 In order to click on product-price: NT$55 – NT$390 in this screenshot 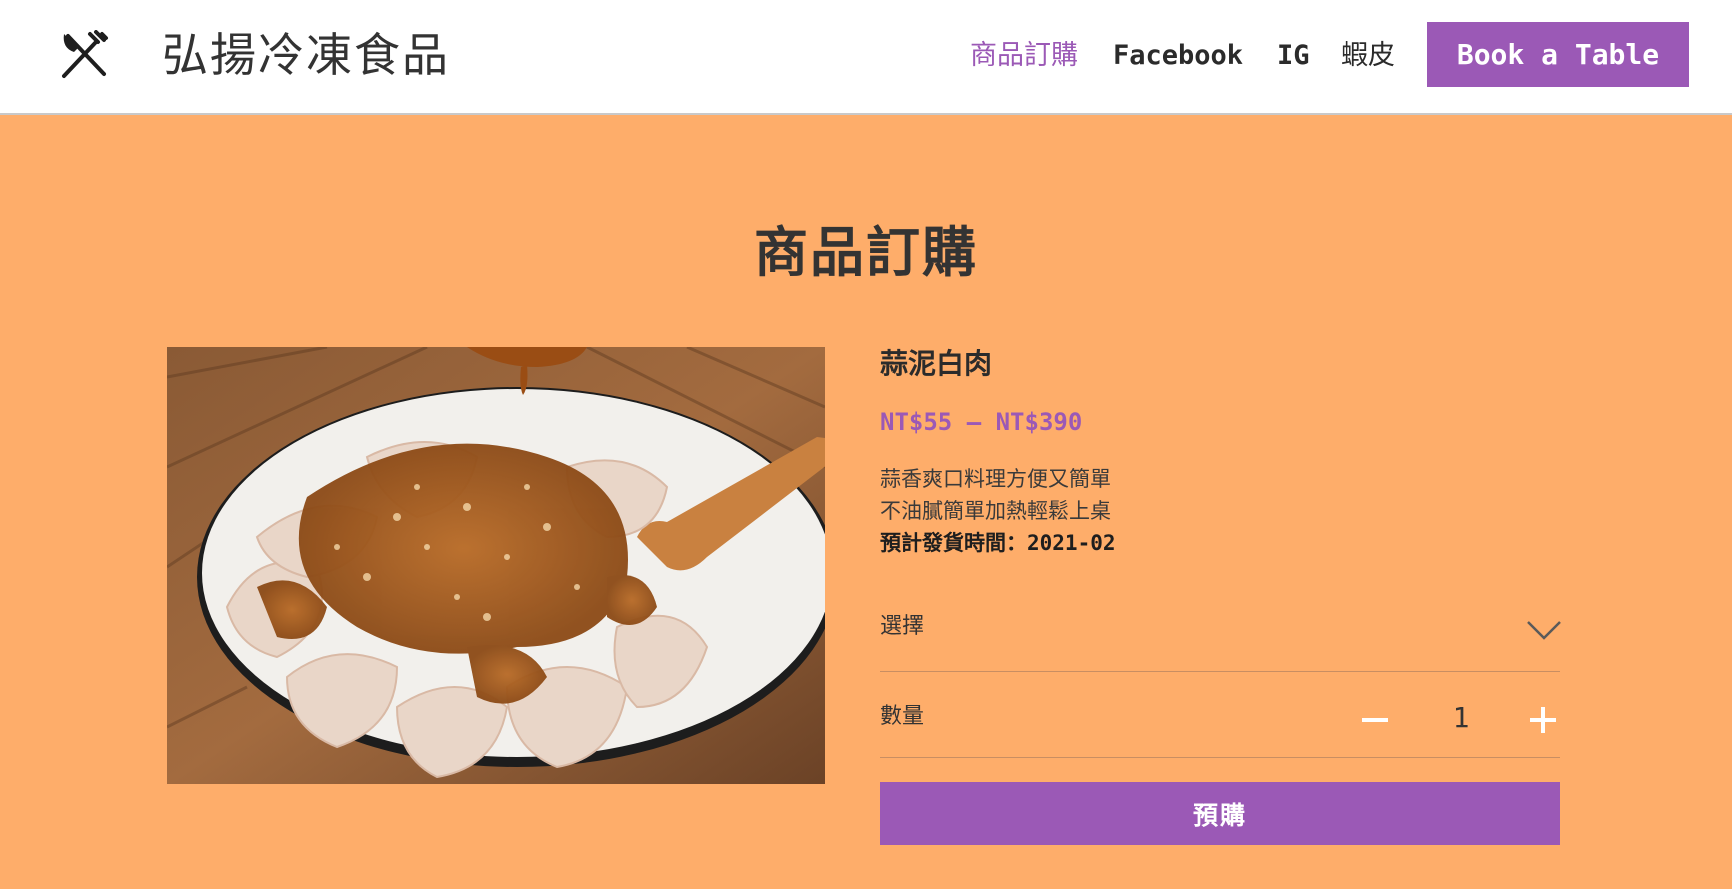, I will do `click(981, 422)`.